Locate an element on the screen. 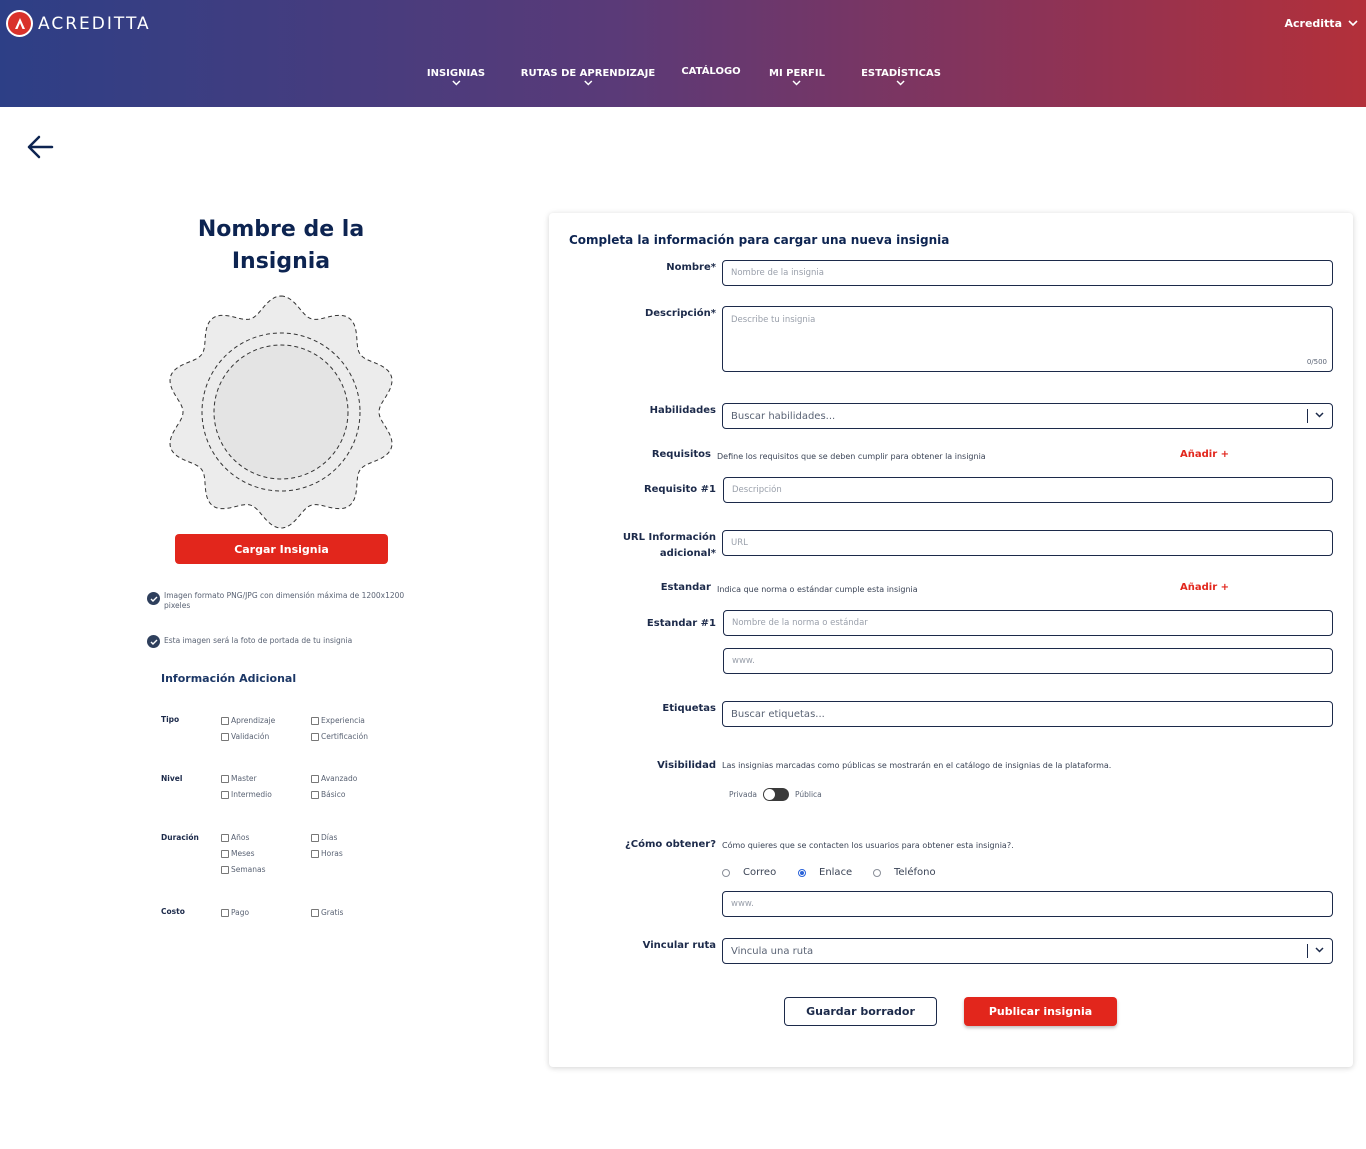 This screenshot has width=1366, height=1149. description-label: Descripción* is located at coordinates (680, 313).